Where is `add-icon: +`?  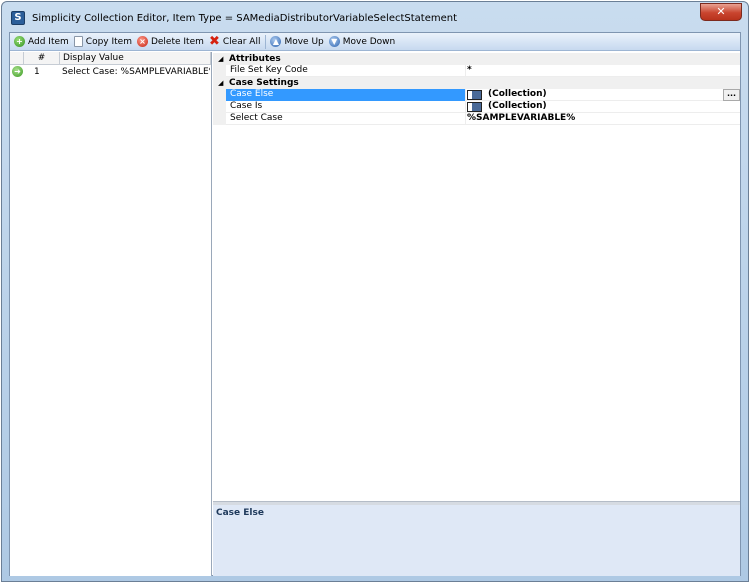
add-icon: + is located at coordinates (19, 41).